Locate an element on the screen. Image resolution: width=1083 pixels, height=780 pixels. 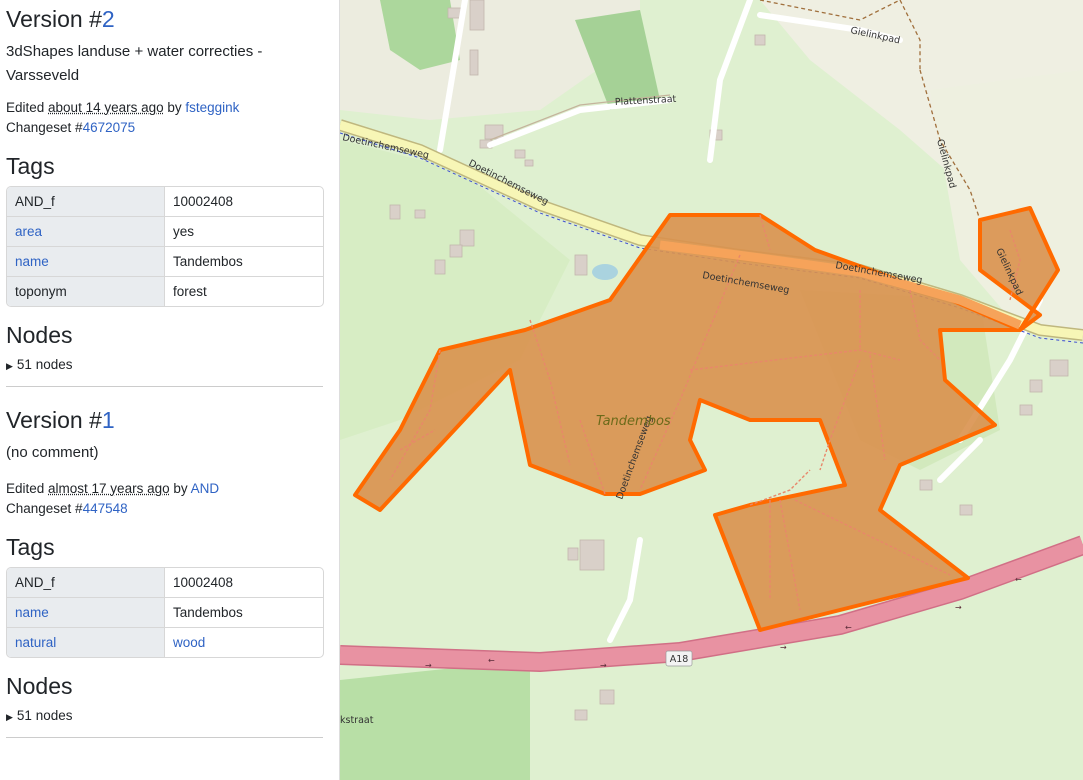
user-link: AND is located at coordinates (205, 488).